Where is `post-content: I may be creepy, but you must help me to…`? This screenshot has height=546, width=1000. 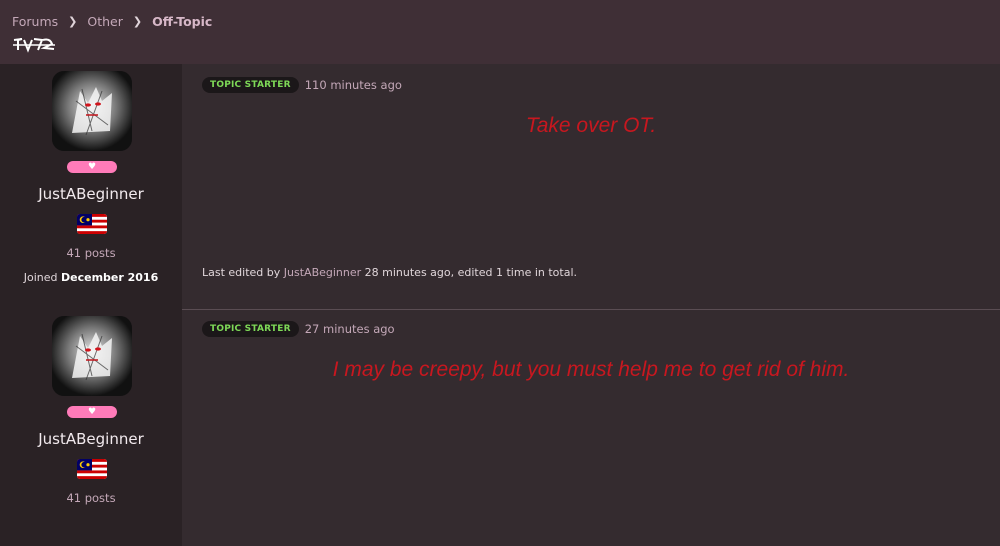 post-content: I may be creepy, but you must help me to… is located at coordinates (591, 369).